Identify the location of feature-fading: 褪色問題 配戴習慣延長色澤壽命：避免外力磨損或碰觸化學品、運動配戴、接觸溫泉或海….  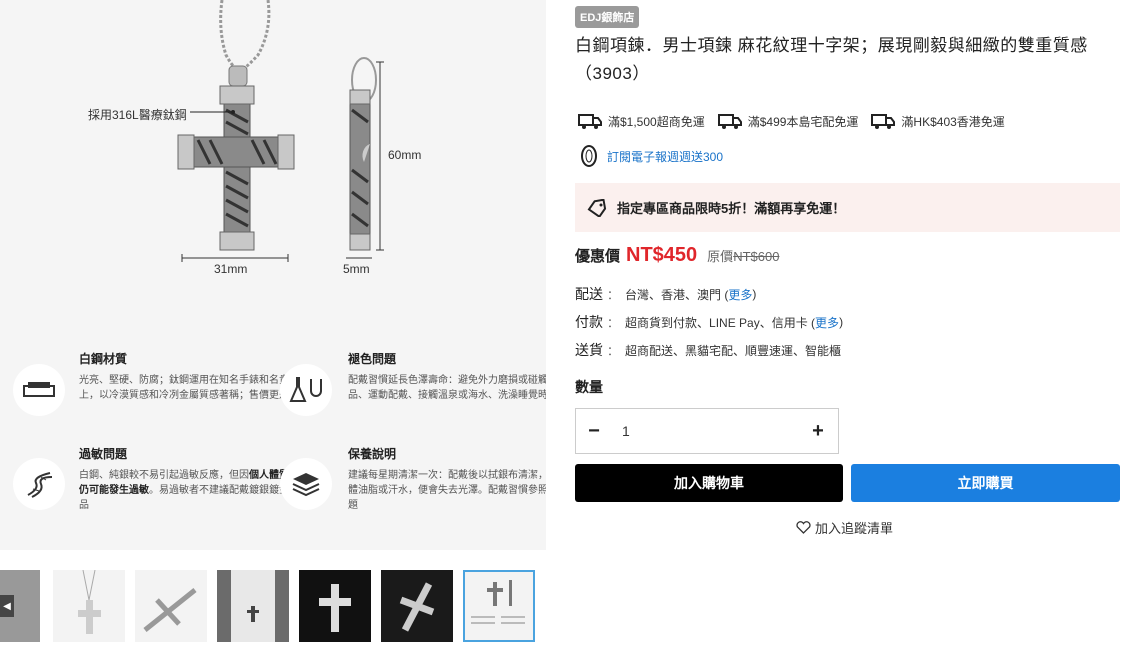
(447, 376).